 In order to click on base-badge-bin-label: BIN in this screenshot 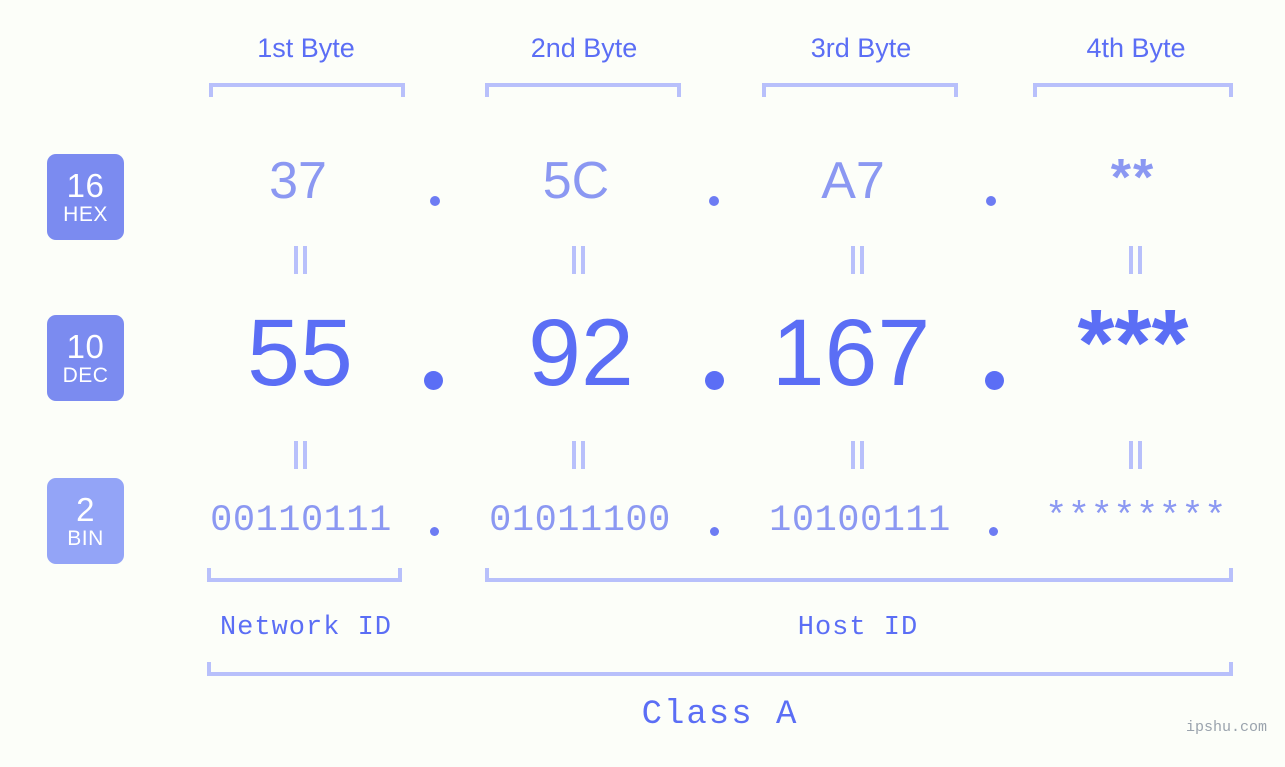, I will do `click(85, 538)`.